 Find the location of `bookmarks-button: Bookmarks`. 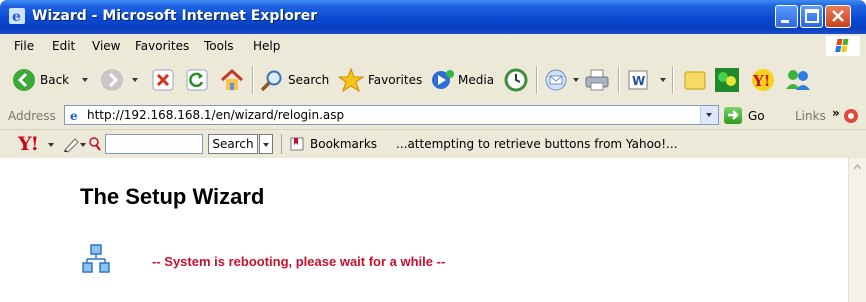

bookmarks-button: Bookmarks is located at coordinates (343, 144).